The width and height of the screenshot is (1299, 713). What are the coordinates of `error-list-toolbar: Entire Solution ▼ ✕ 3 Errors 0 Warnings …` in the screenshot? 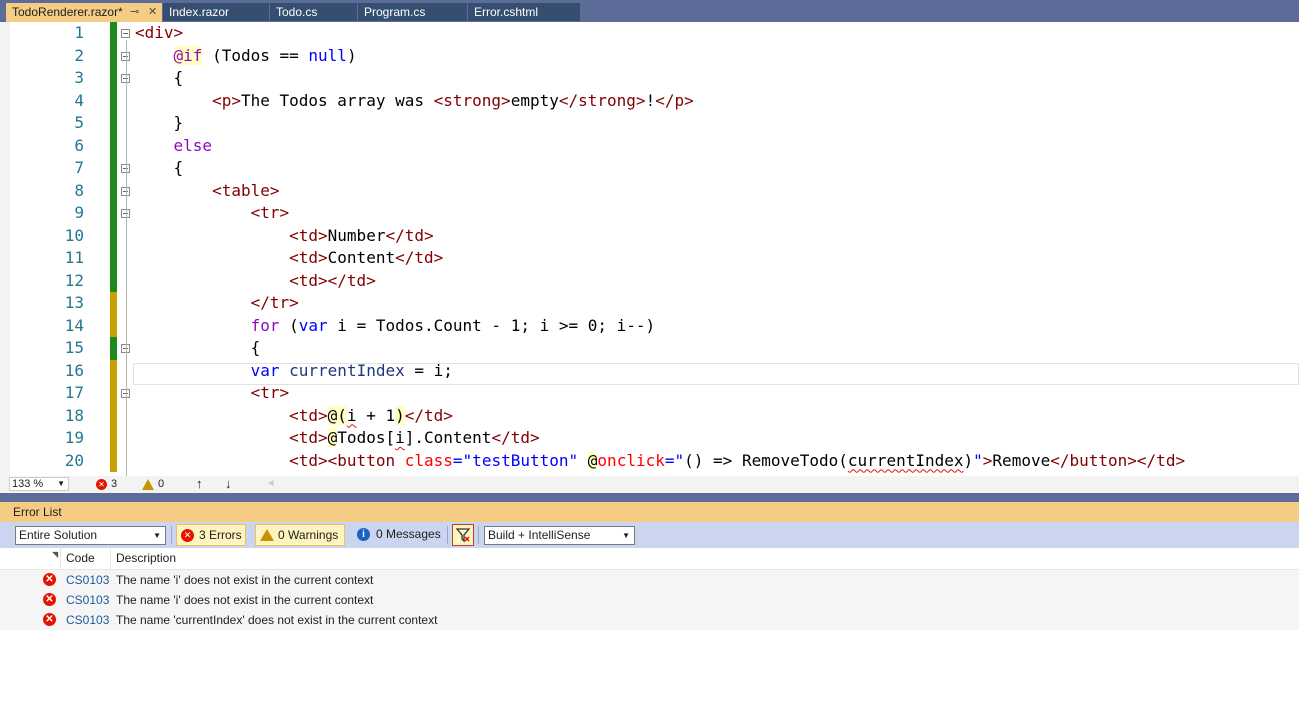 It's located at (649, 535).